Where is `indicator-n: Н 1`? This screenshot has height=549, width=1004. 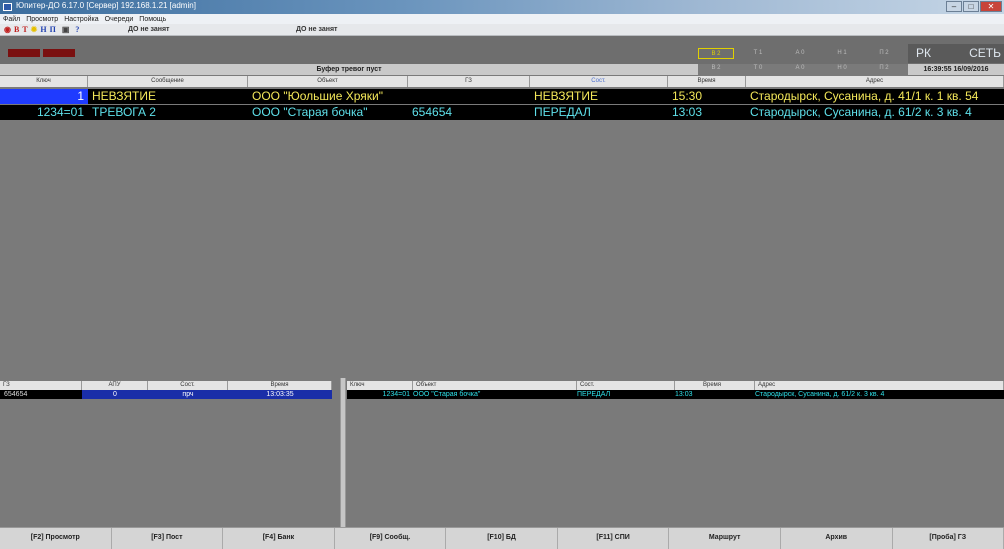 indicator-n: Н 1 is located at coordinates (842, 53).